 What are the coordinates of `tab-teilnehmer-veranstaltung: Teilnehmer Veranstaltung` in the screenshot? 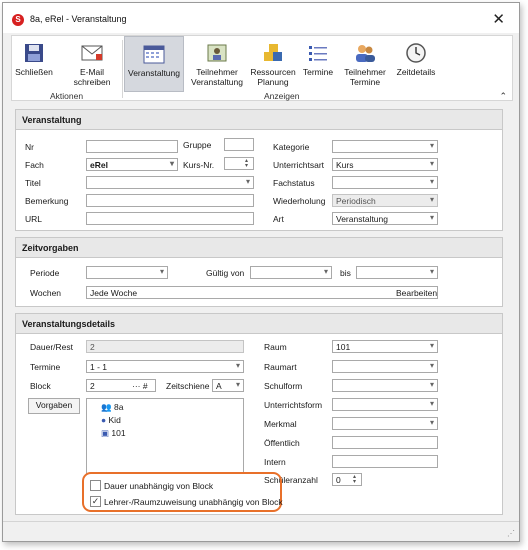 It's located at (217, 64).